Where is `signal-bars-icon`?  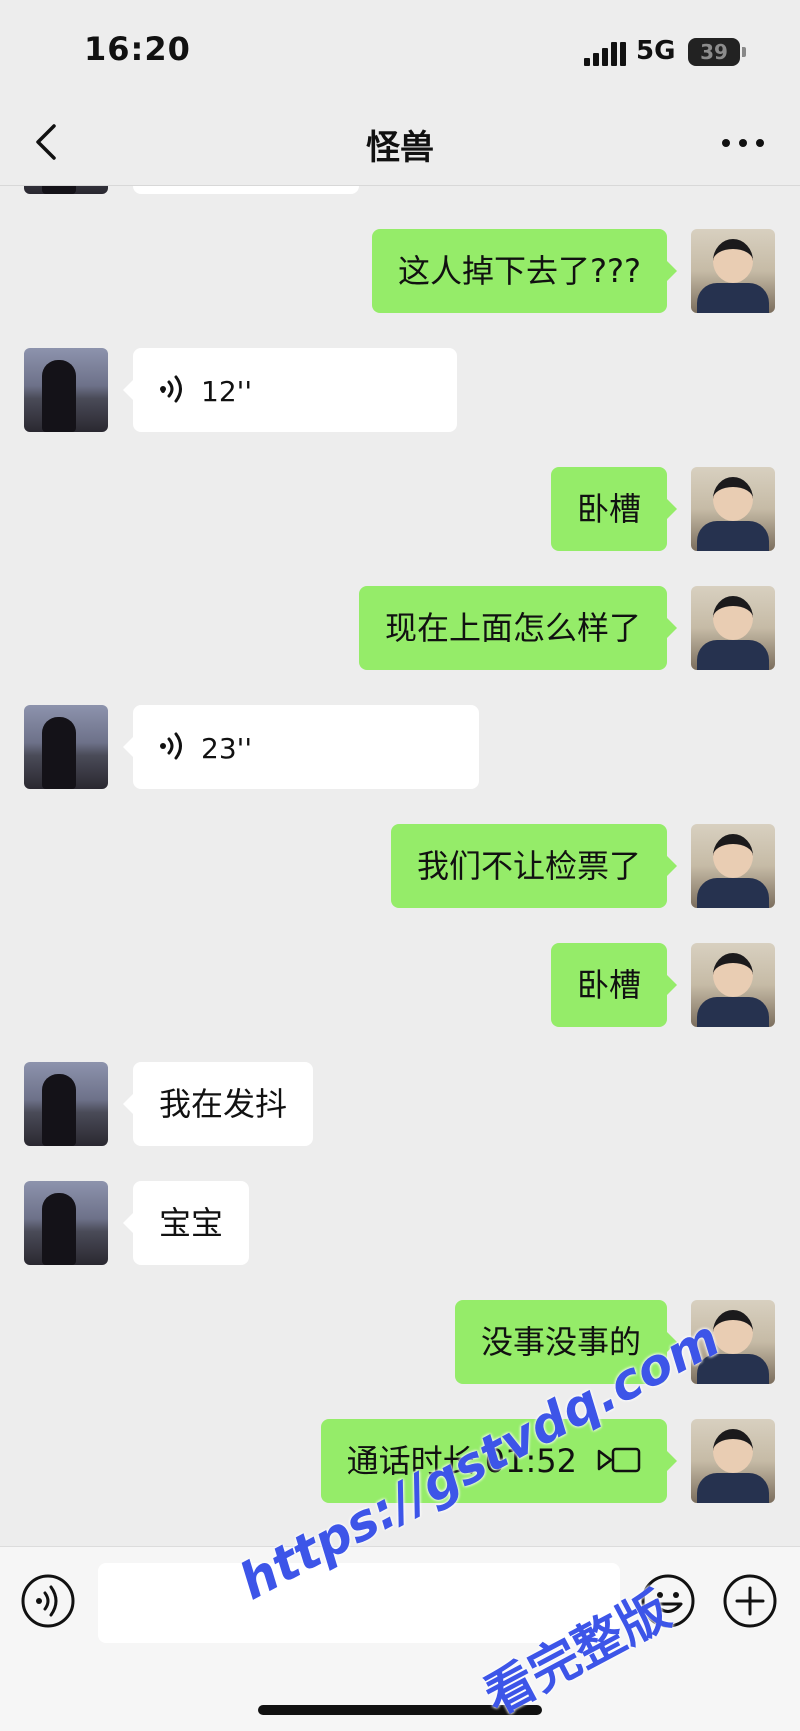 signal-bars-icon is located at coordinates (605, 54).